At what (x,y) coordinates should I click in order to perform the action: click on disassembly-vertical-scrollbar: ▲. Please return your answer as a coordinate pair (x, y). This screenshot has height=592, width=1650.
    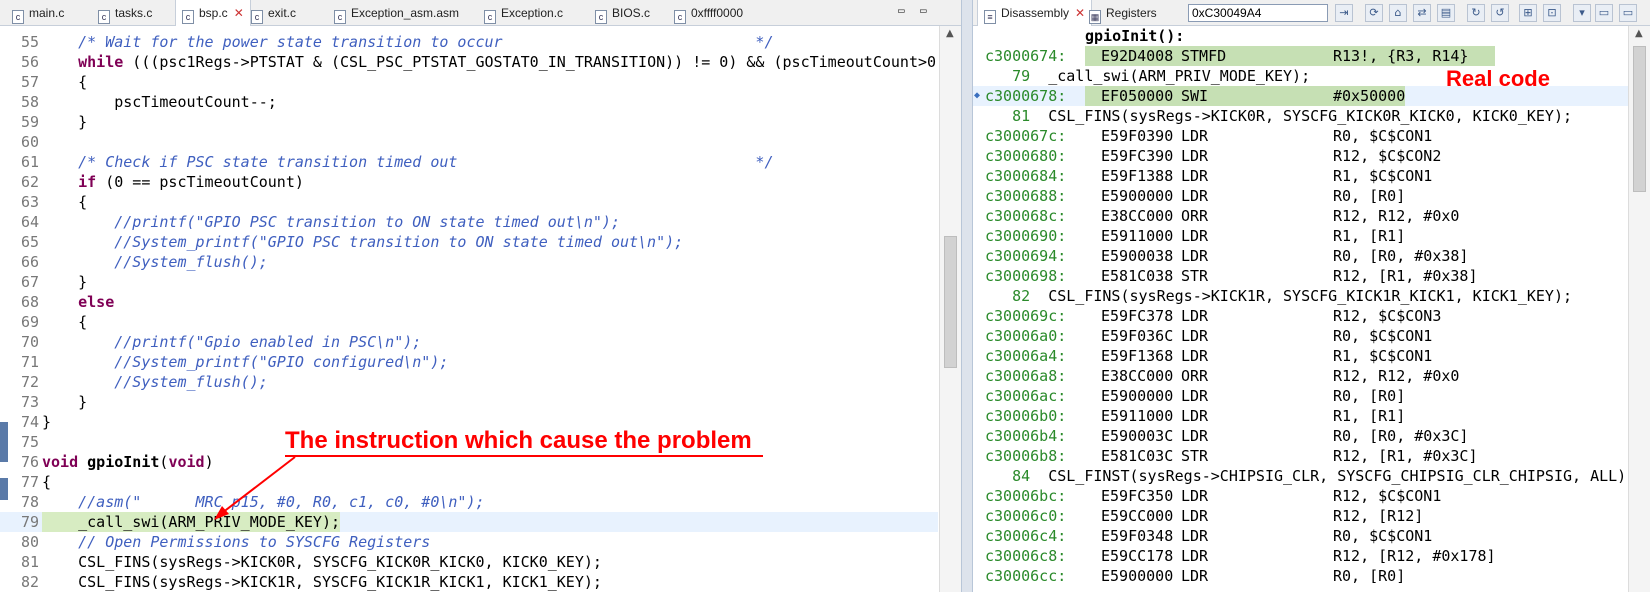
    Looking at the image, I should click on (1639, 309).